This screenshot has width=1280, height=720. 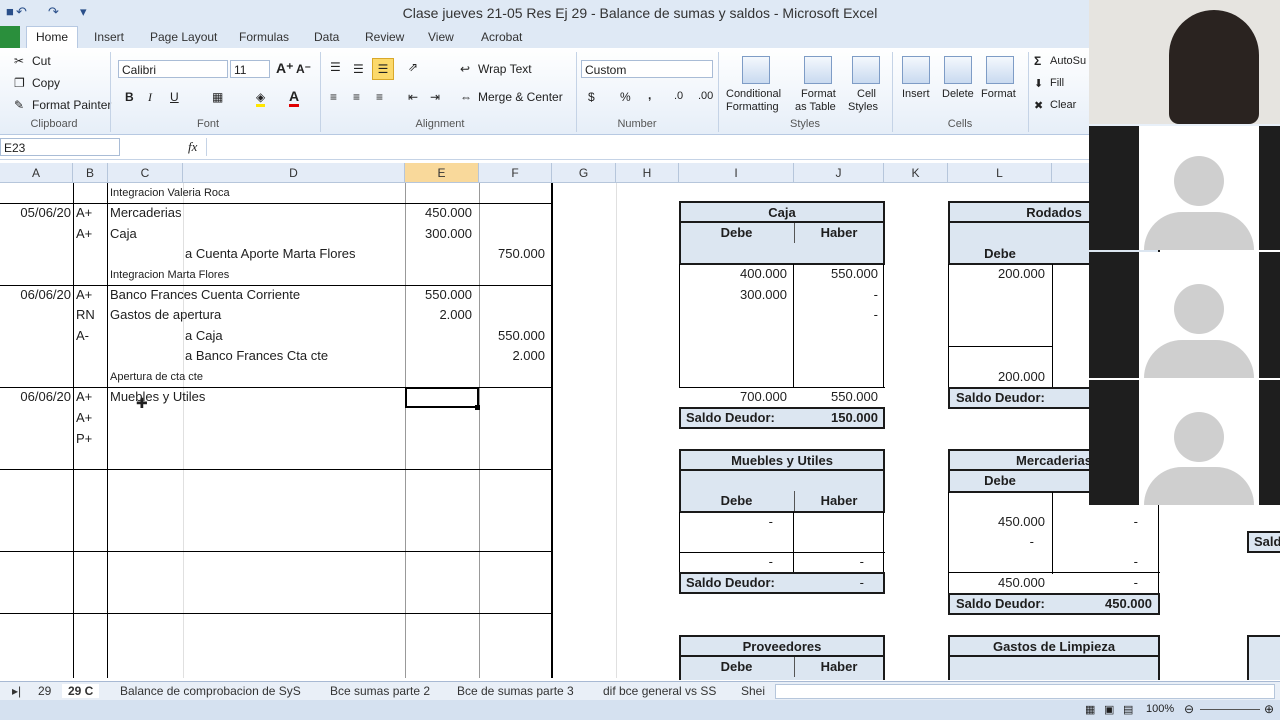 What do you see at coordinates (512, 254) in the screenshot?
I see `cell-f: 750.000` at bounding box center [512, 254].